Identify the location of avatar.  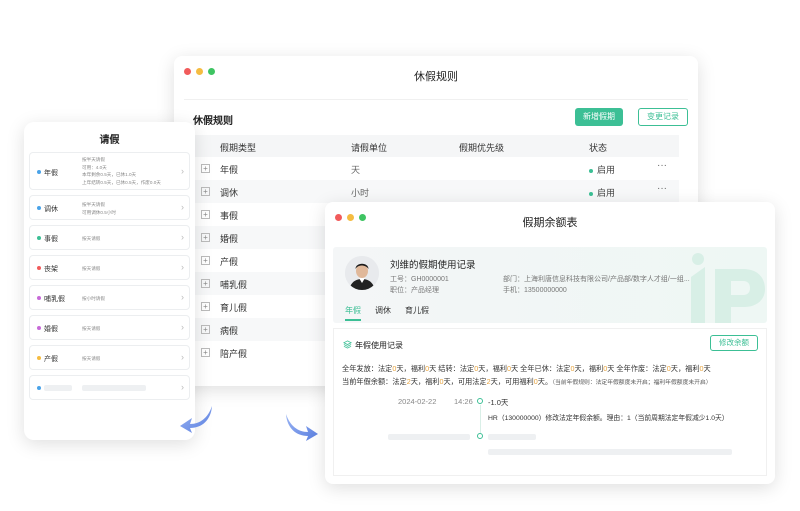
(362, 273).